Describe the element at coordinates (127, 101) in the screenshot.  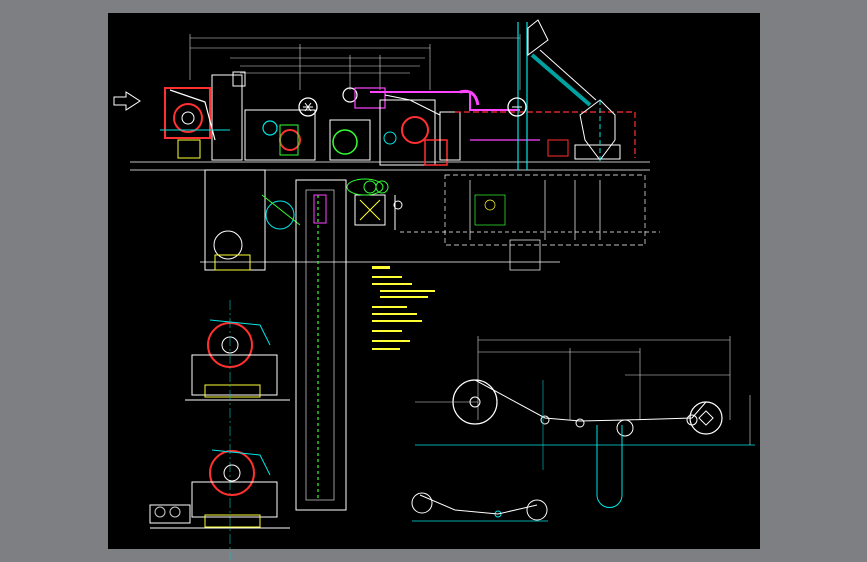
I see `feed-direction-arrow-icon` at that location.